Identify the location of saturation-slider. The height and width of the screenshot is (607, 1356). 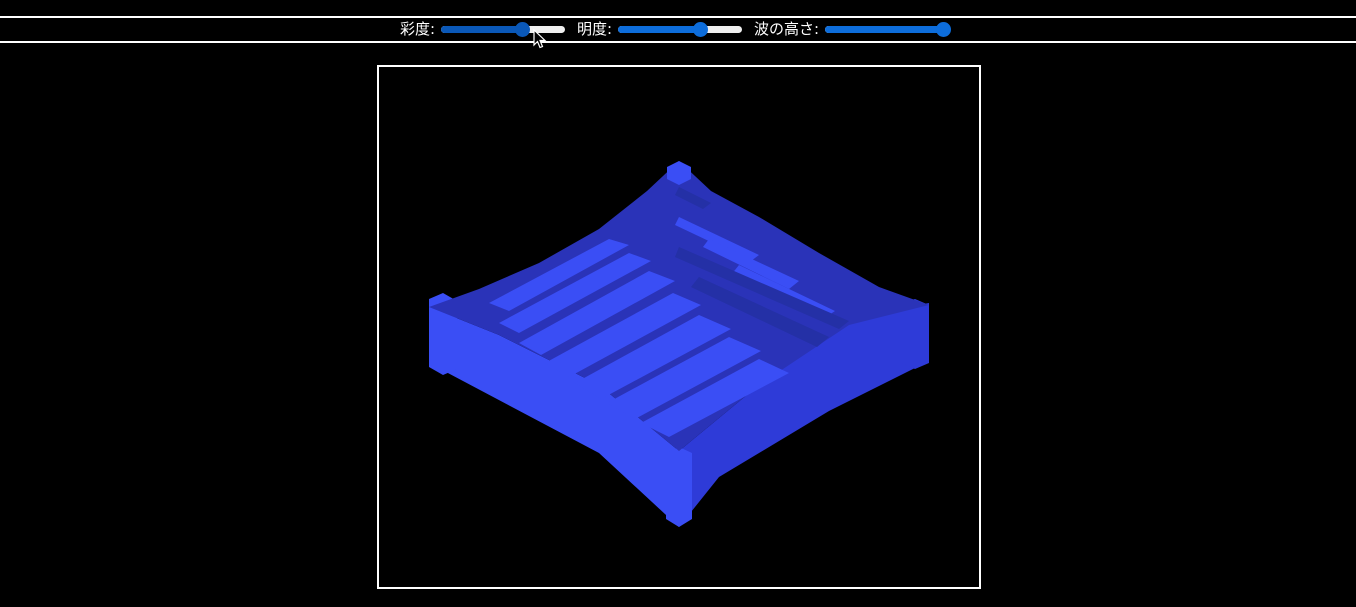
(503, 29).